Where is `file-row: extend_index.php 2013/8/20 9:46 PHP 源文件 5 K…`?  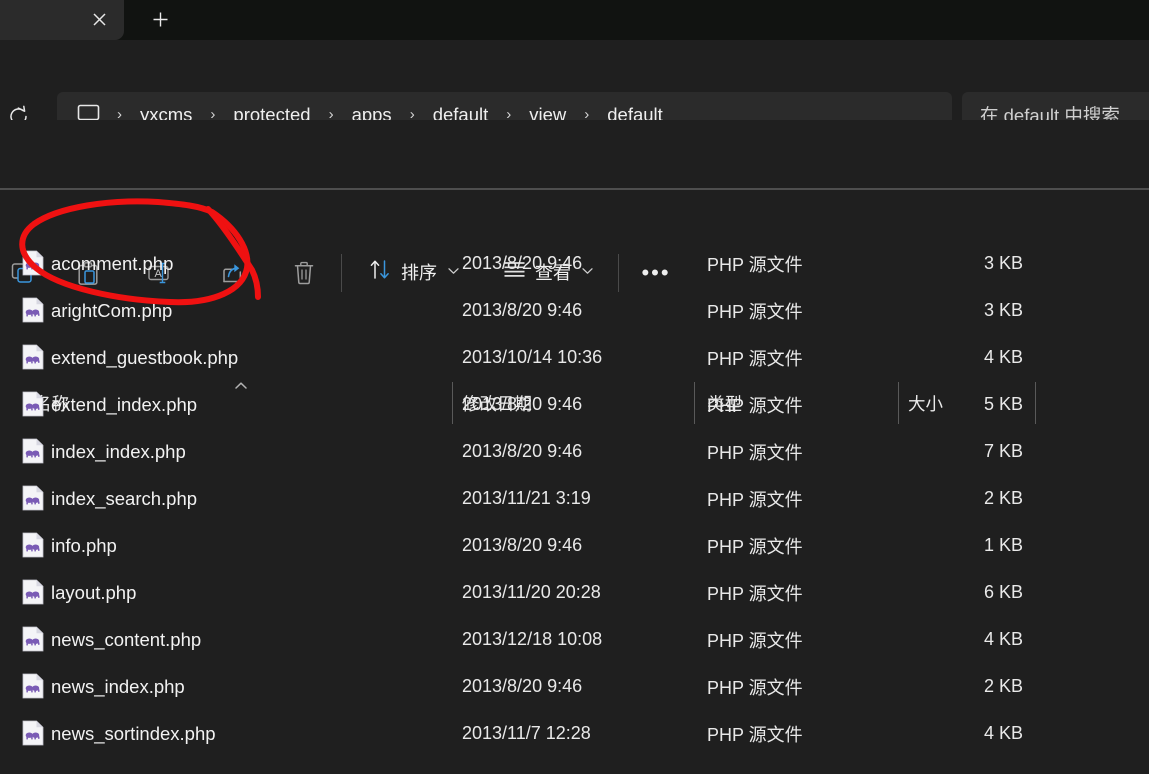
file-row: extend_index.php 2013/8/20 9:46 PHP 源文件 5 K… is located at coordinates (574, 404).